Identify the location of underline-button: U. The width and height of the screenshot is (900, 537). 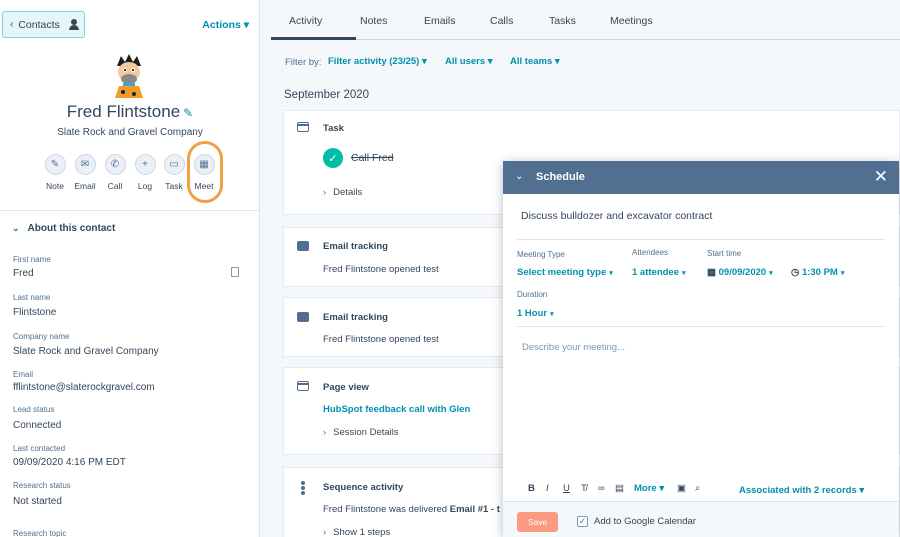
(566, 488).